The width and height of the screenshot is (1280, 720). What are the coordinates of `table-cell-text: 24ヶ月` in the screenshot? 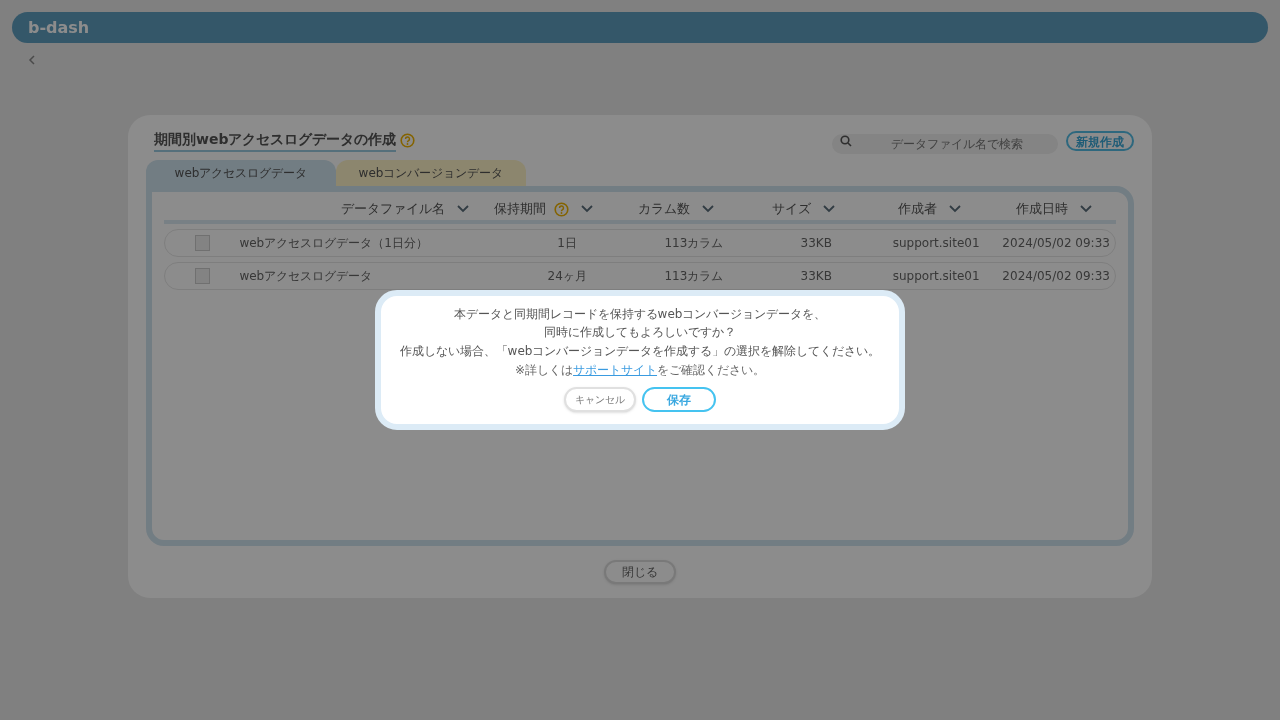 It's located at (567, 276).